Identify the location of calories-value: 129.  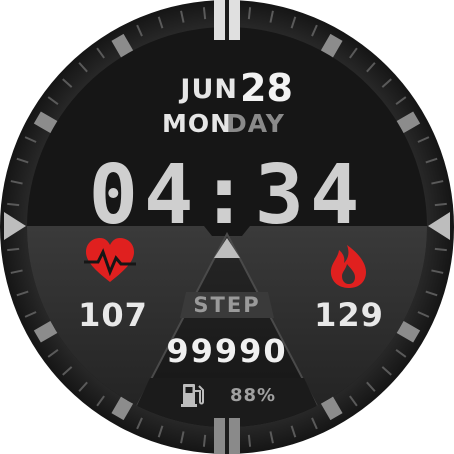
(349, 315).